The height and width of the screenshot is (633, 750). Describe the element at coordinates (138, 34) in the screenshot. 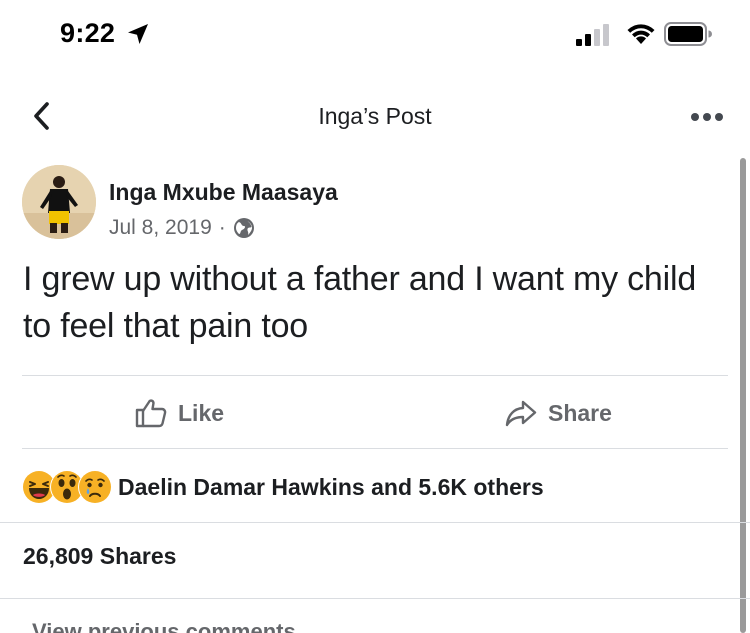

I see `location-arrow-icon` at that location.